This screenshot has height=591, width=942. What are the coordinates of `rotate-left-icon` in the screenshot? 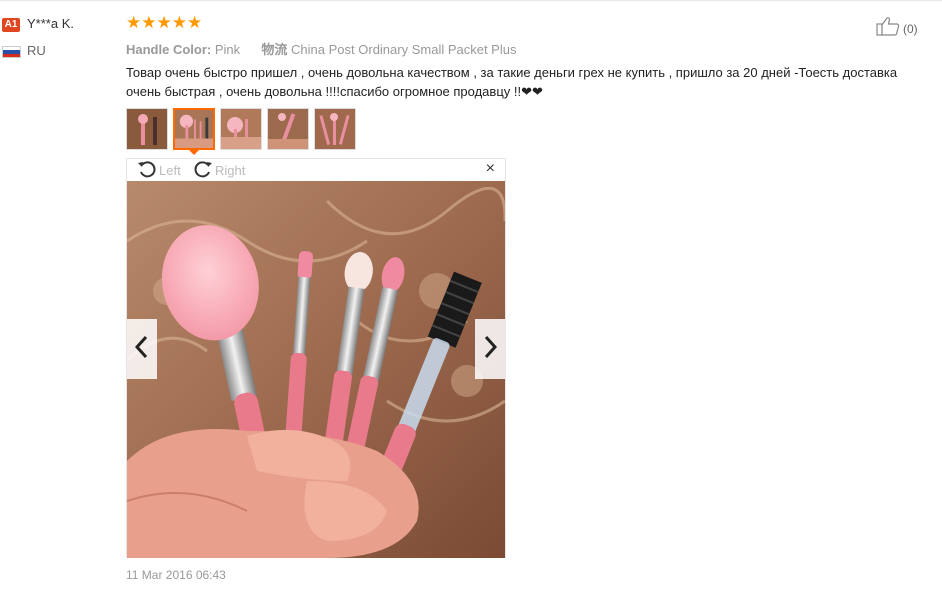 It's located at (147, 170).